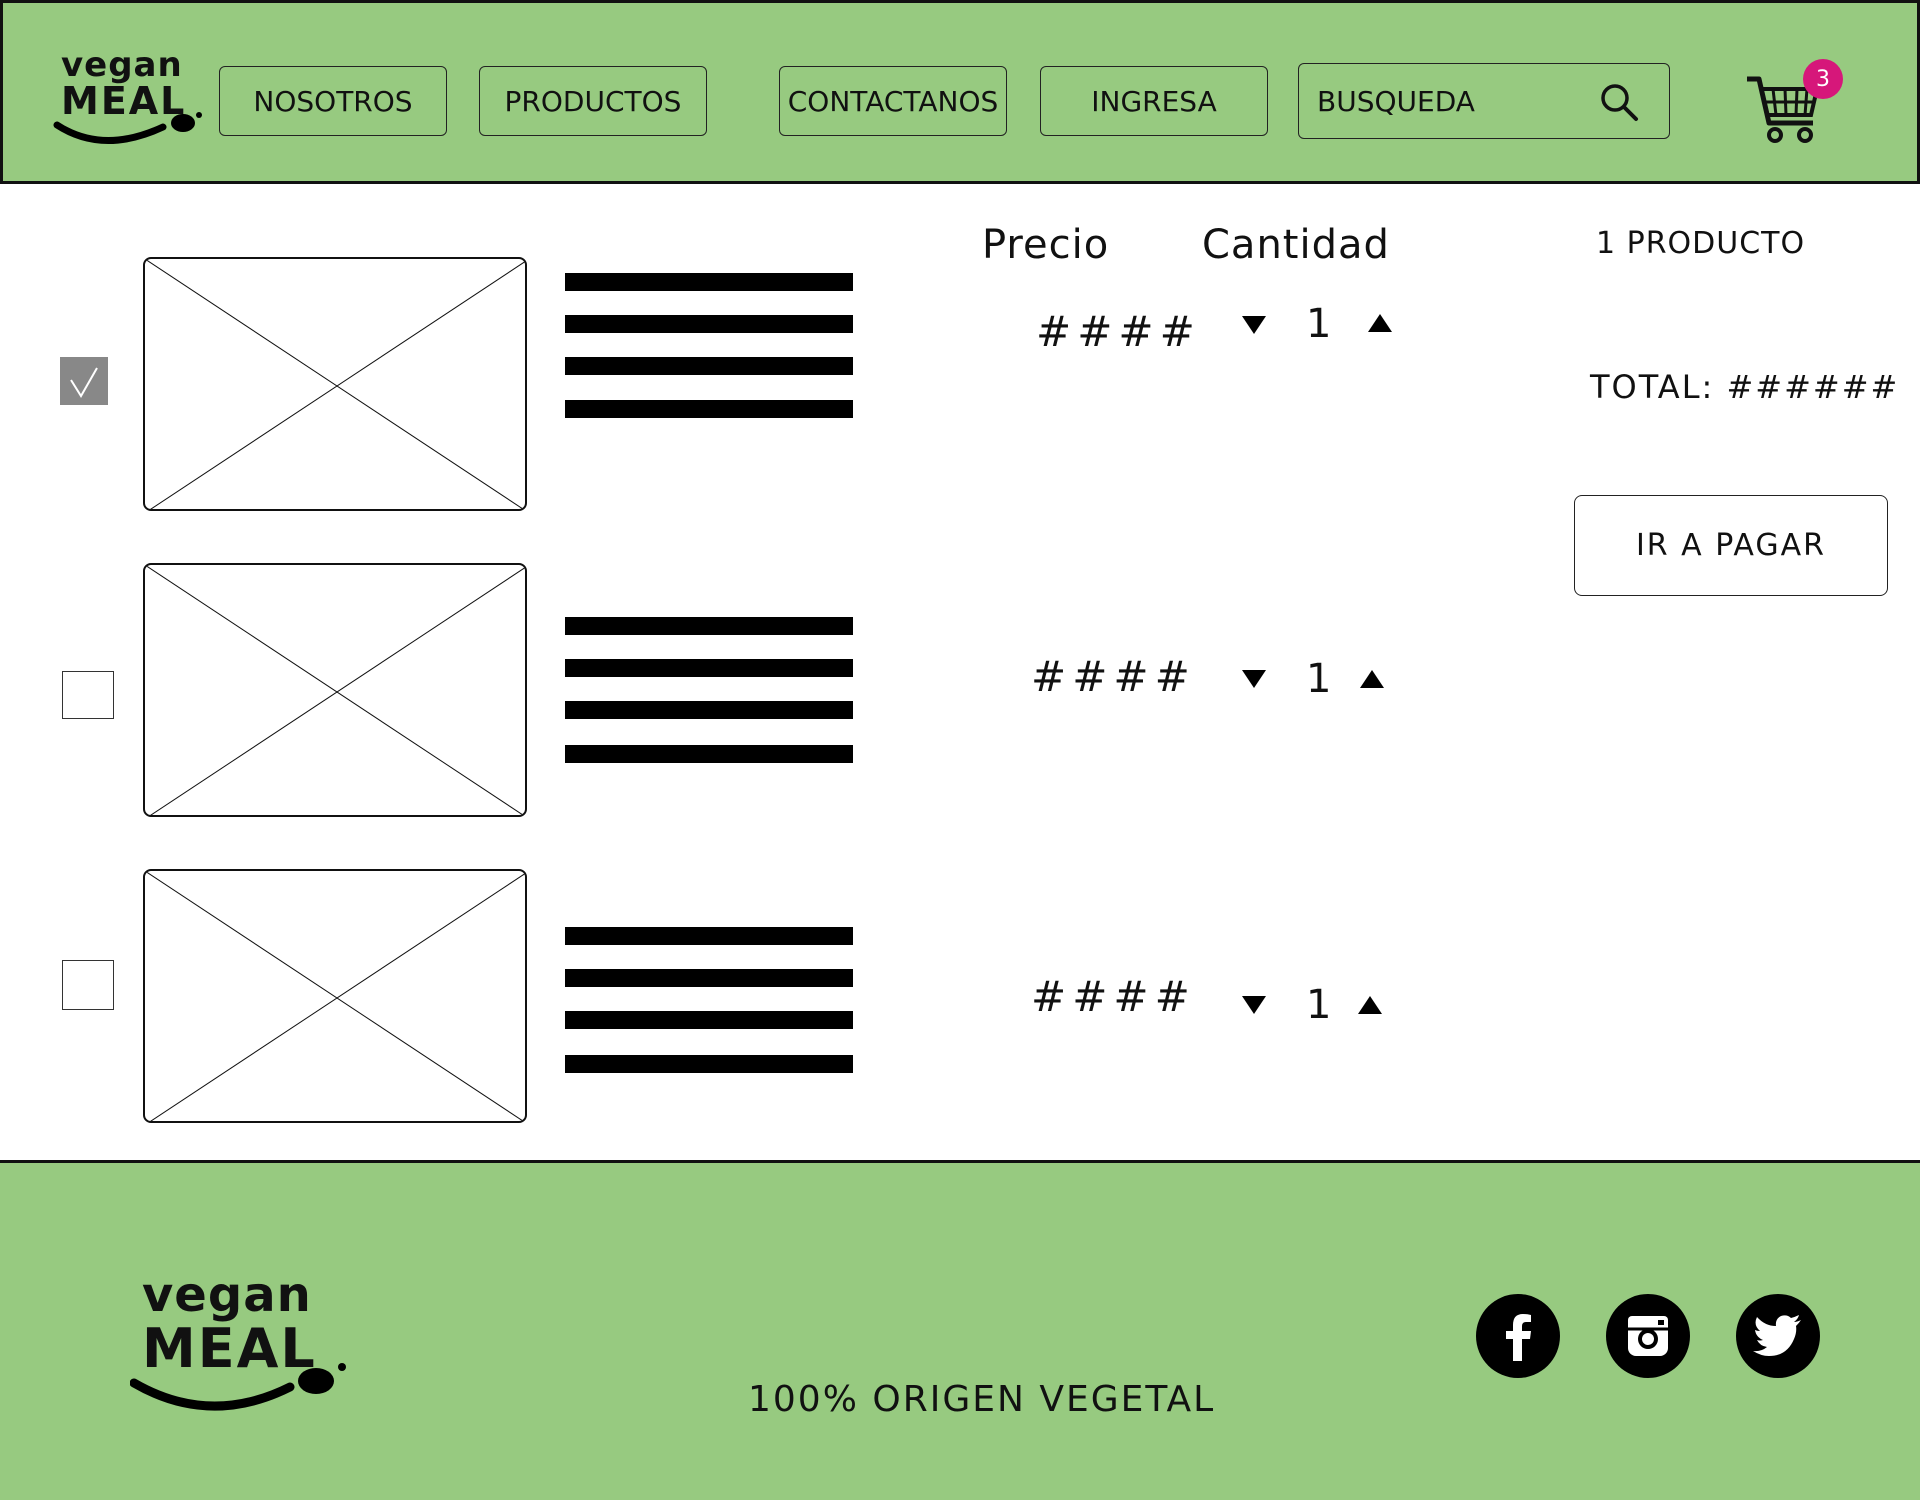 The image size is (1920, 1500). Describe the element at coordinates (1154, 101) in the screenshot. I see `nav-ingresa: INGRESA` at that location.